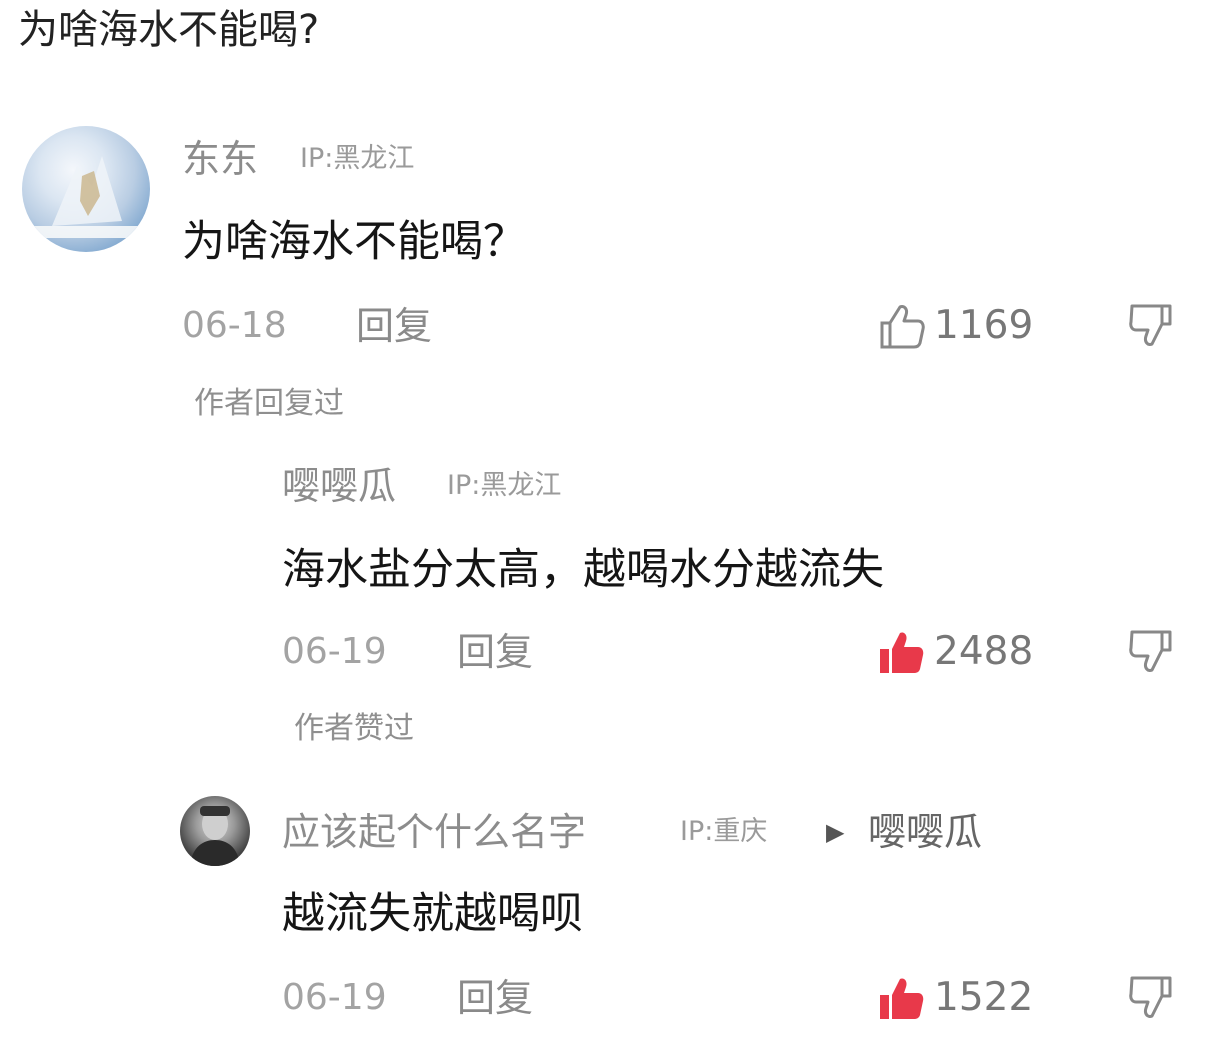  What do you see at coordinates (984, 651) in the screenshot?
I see `like-count: 2488` at bounding box center [984, 651].